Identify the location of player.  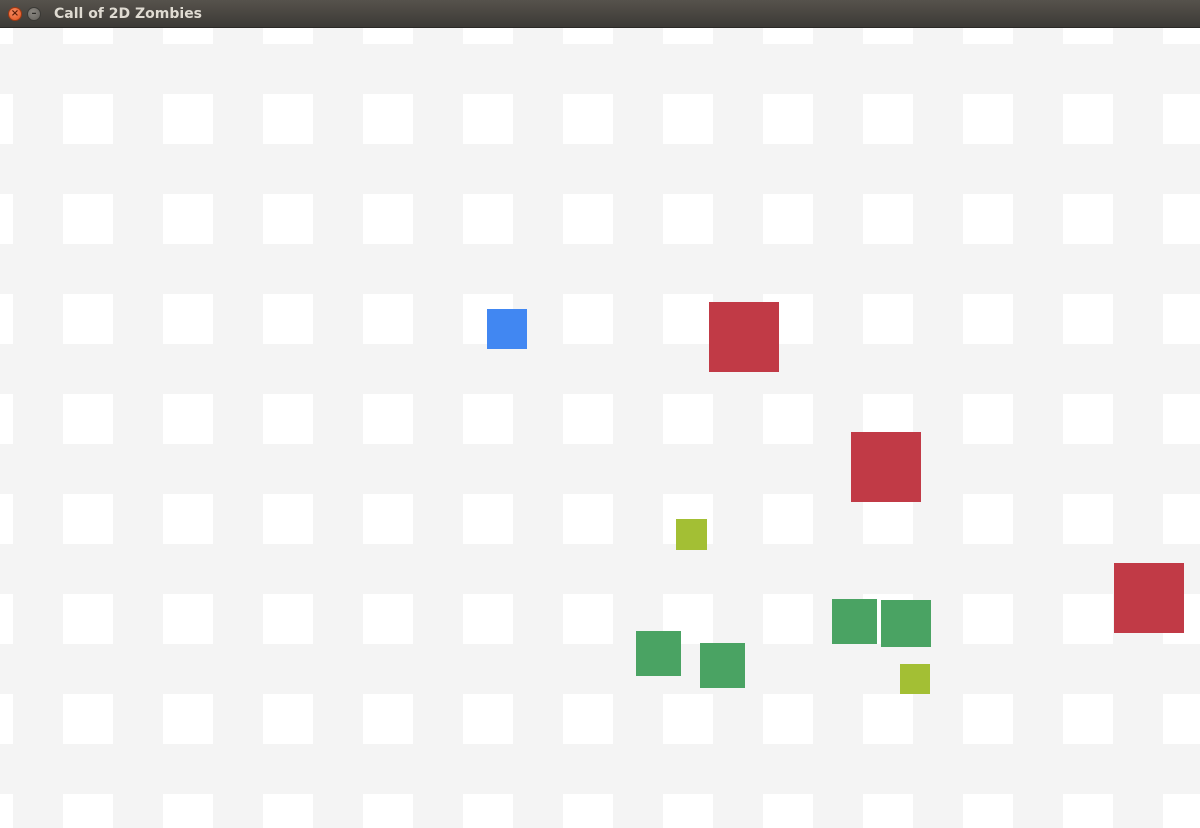
(507, 329).